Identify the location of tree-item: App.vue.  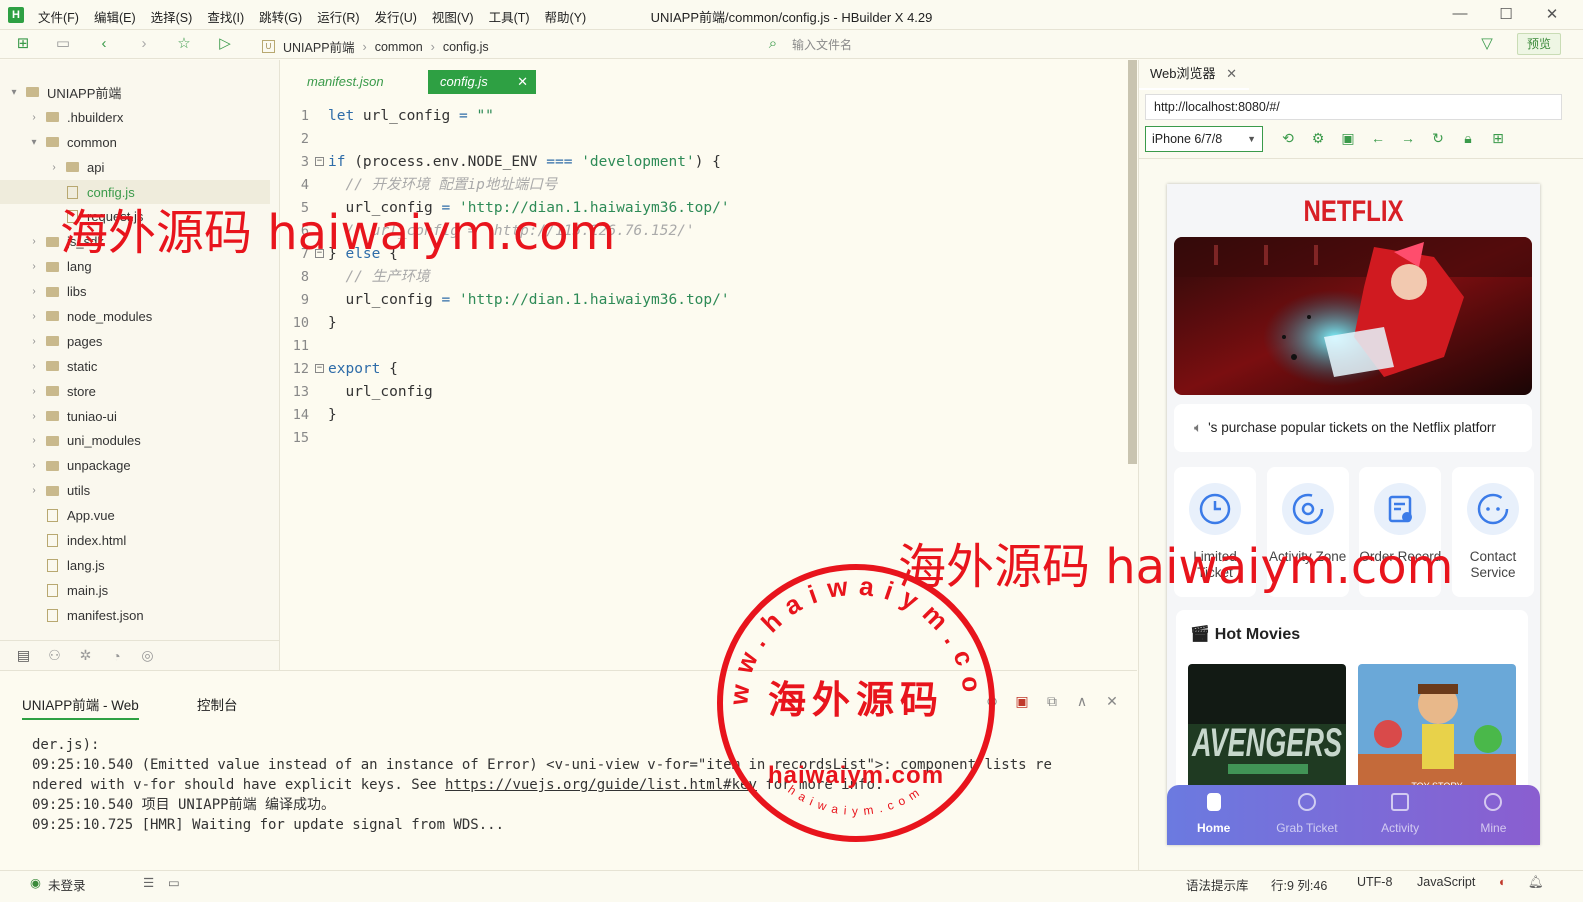
(135, 515).